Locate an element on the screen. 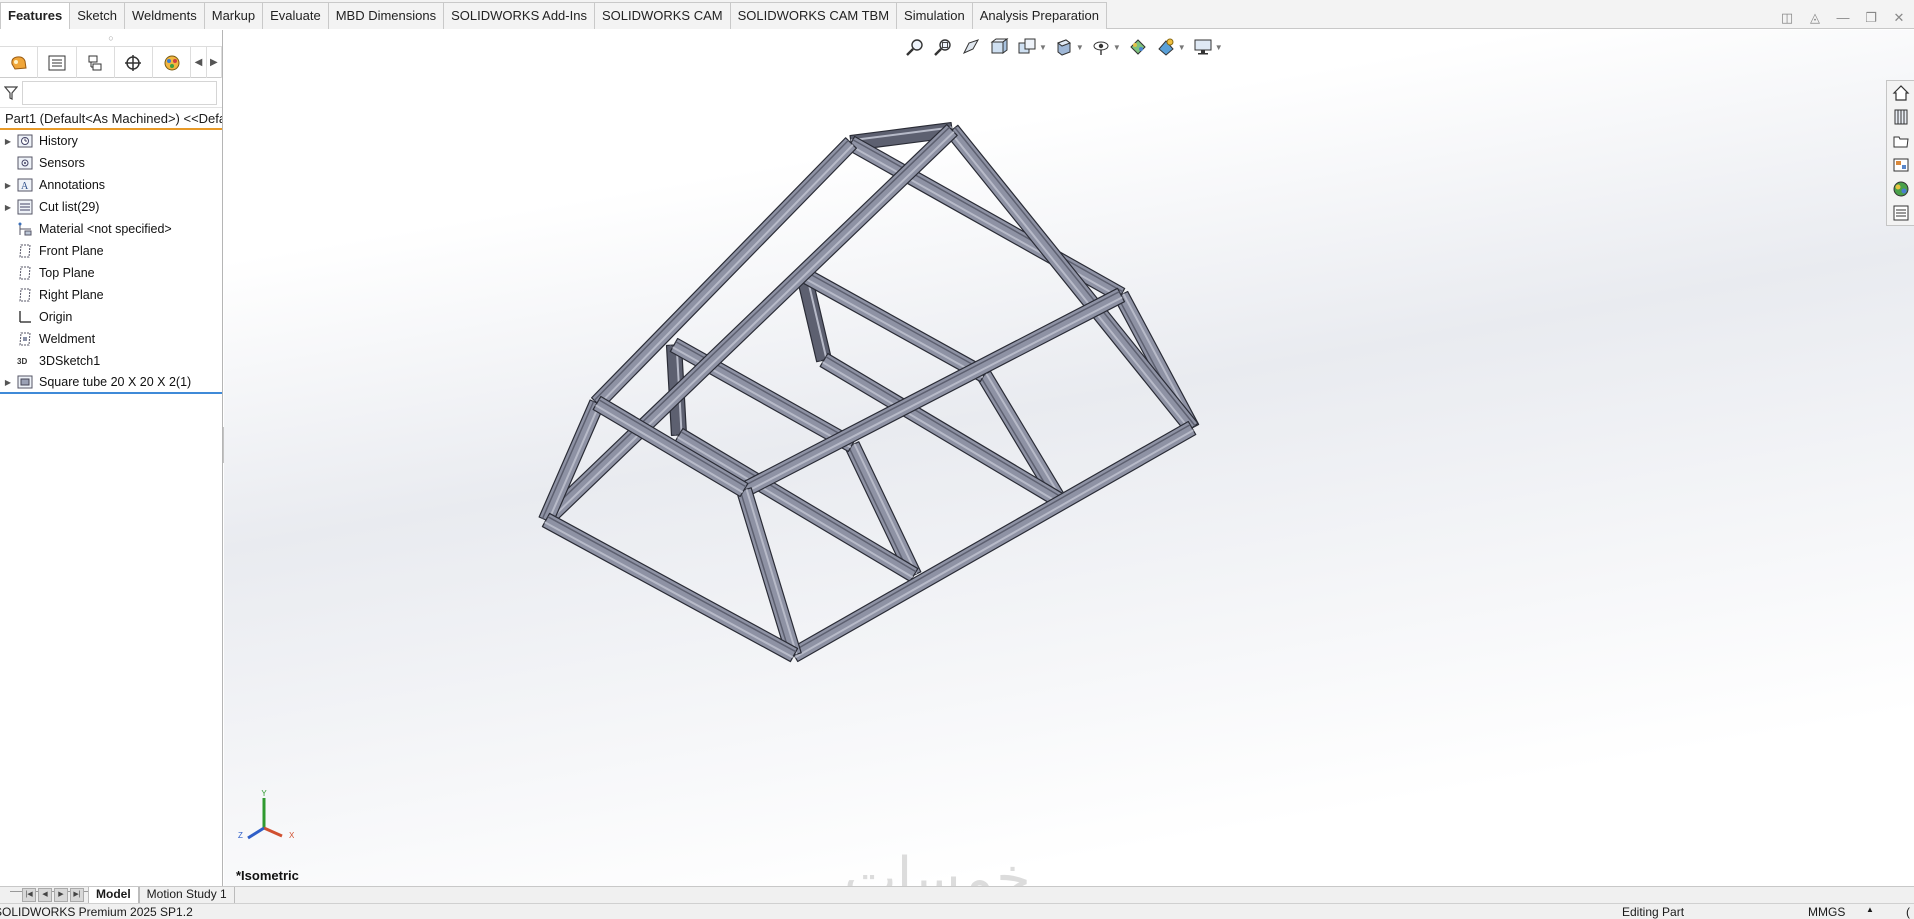 The height and width of the screenshot is (919, 1914). restore-right-icon: ◬ is located at coordinates (1815, 18).